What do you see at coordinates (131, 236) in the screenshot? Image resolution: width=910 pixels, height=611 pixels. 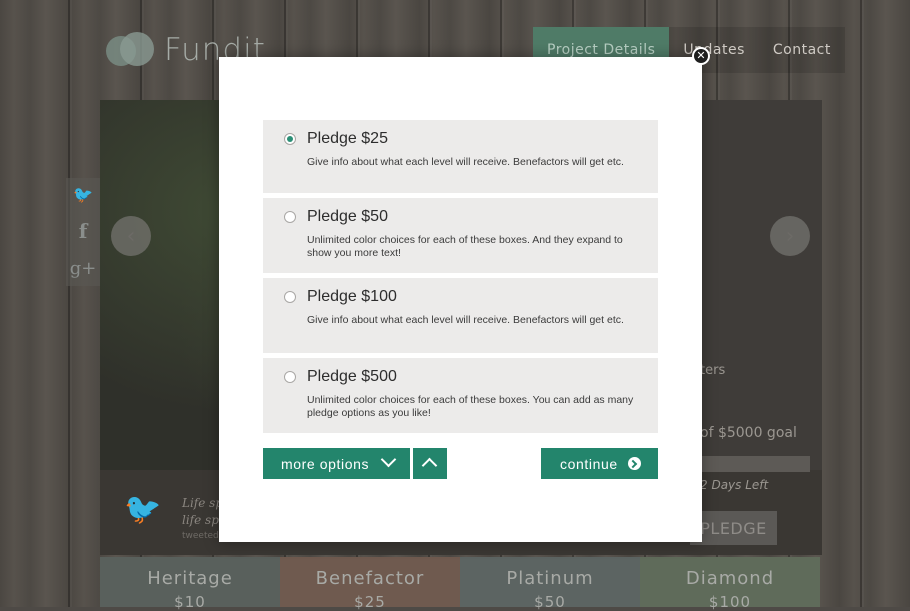 I see `carousel-prev-button: ‹` at bounding box center [131, 236].